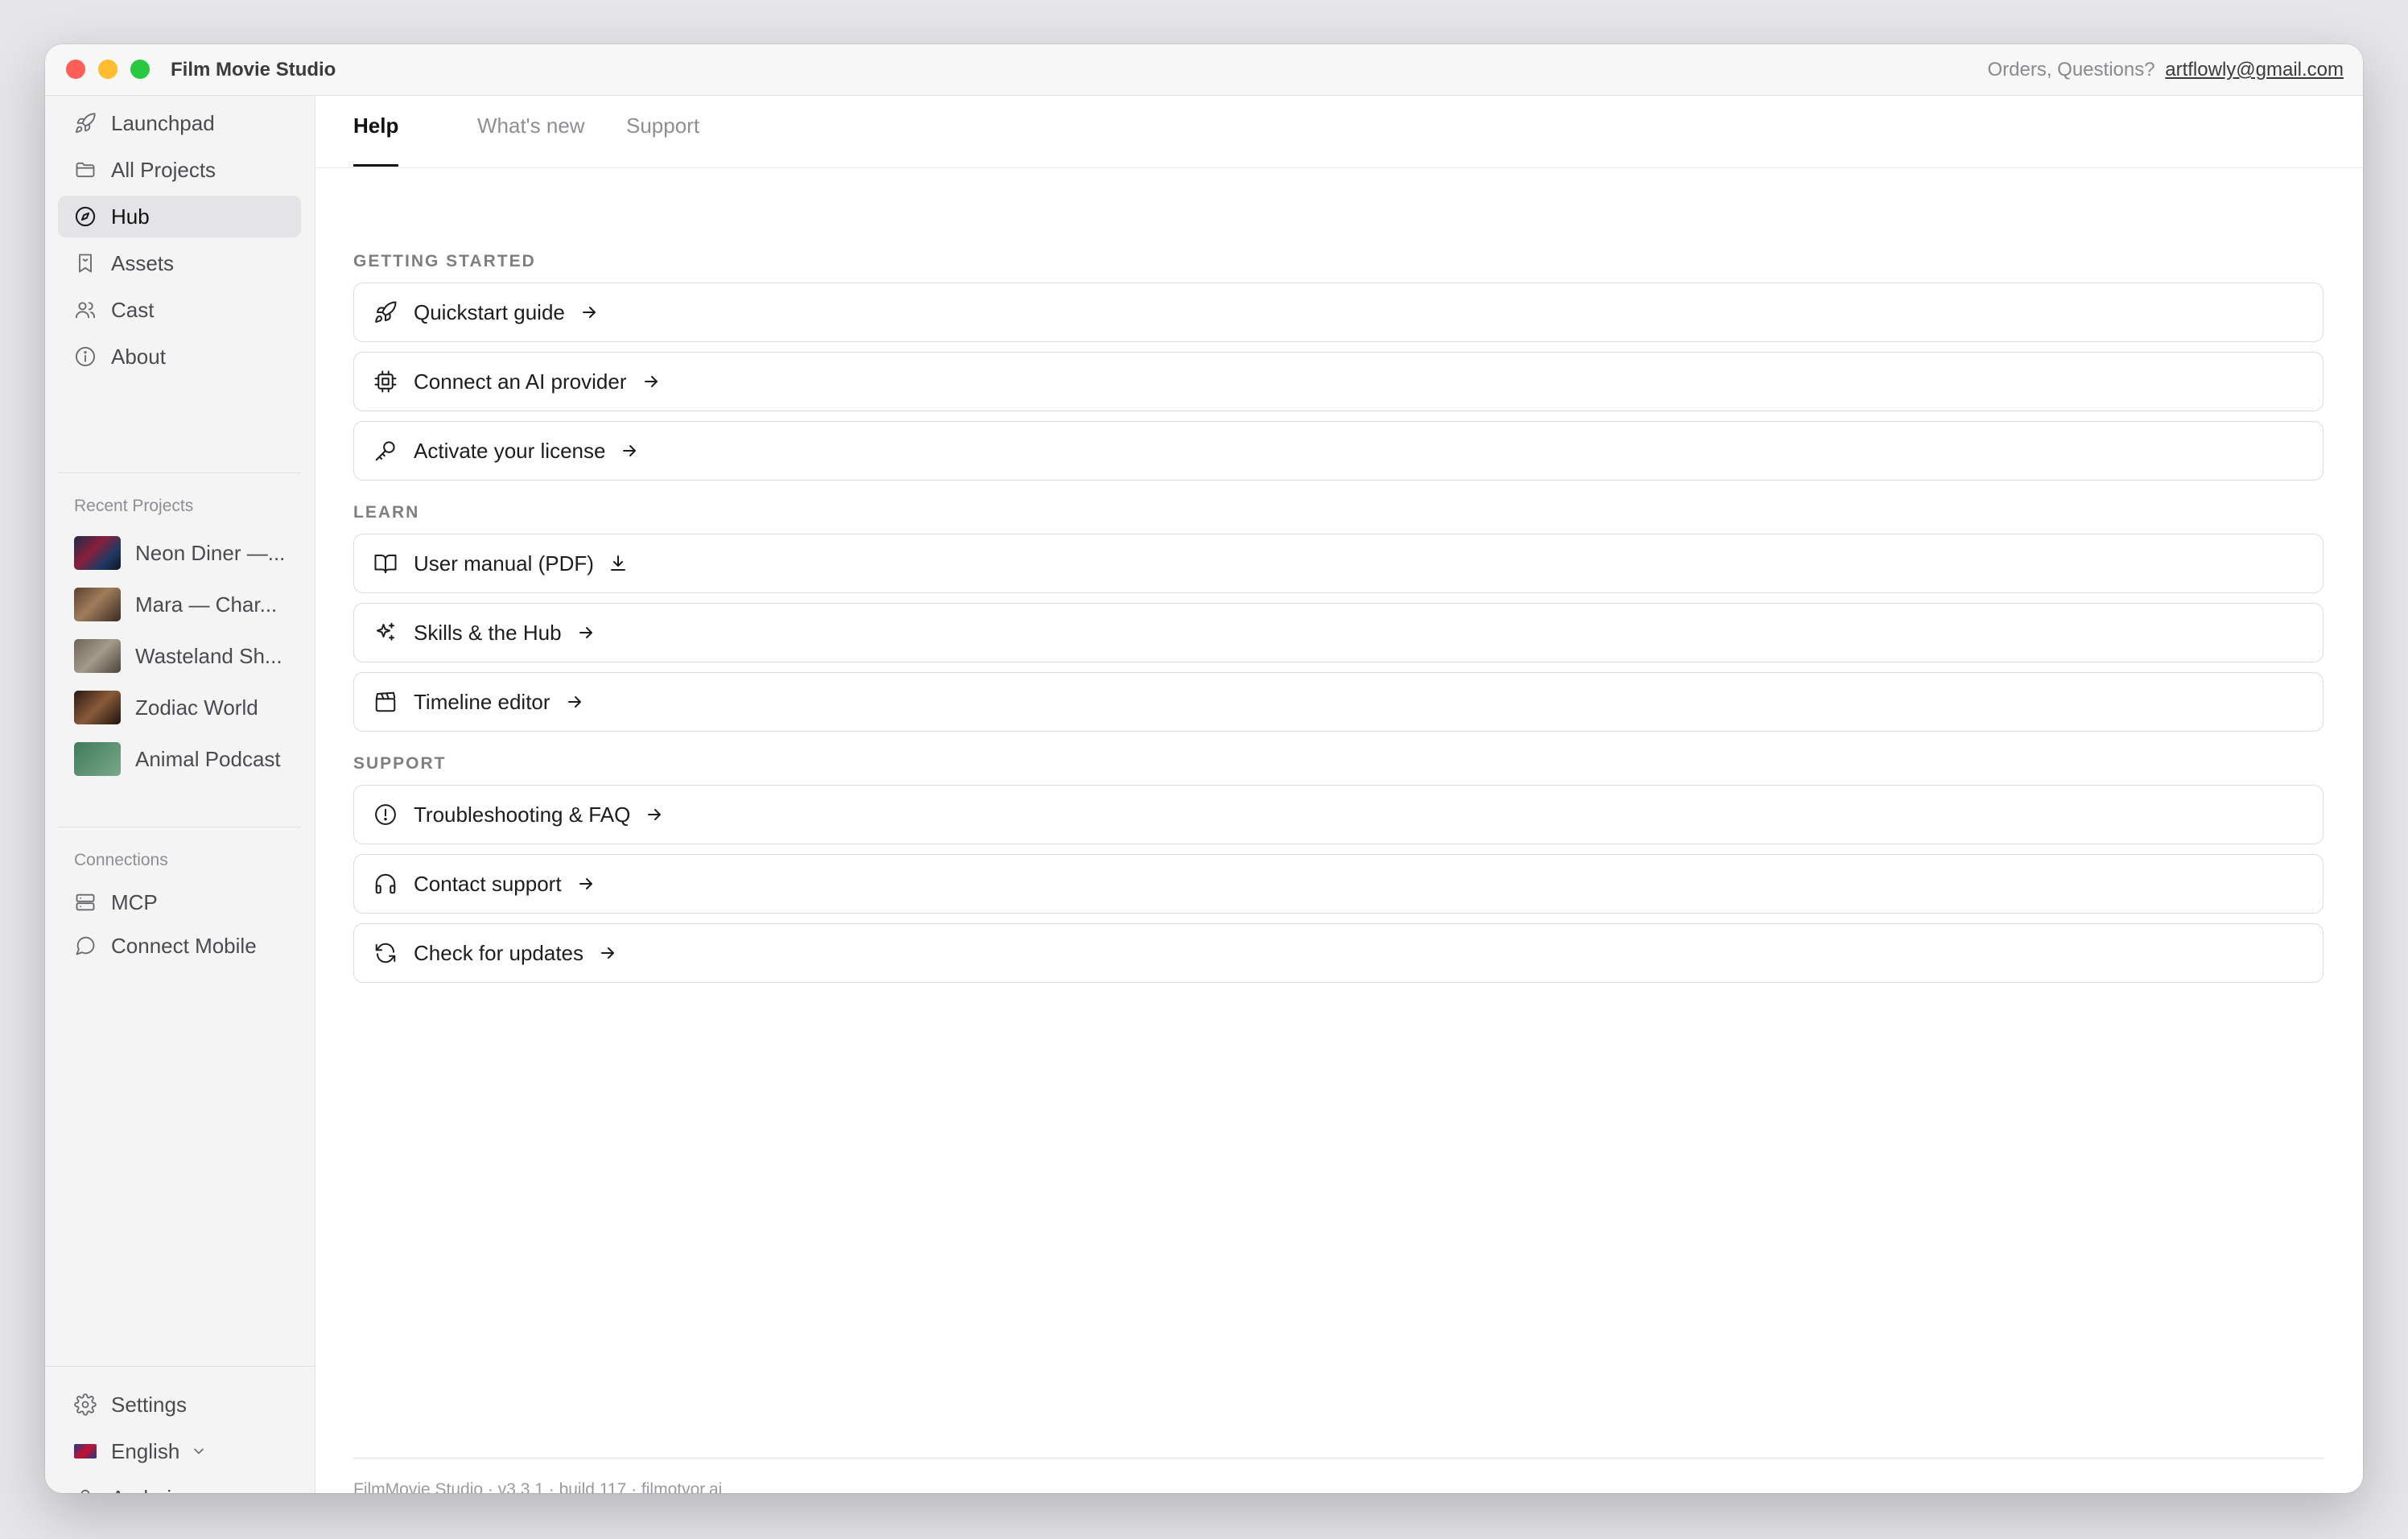  I want to click on tab-support: Support, so click(662, 140).